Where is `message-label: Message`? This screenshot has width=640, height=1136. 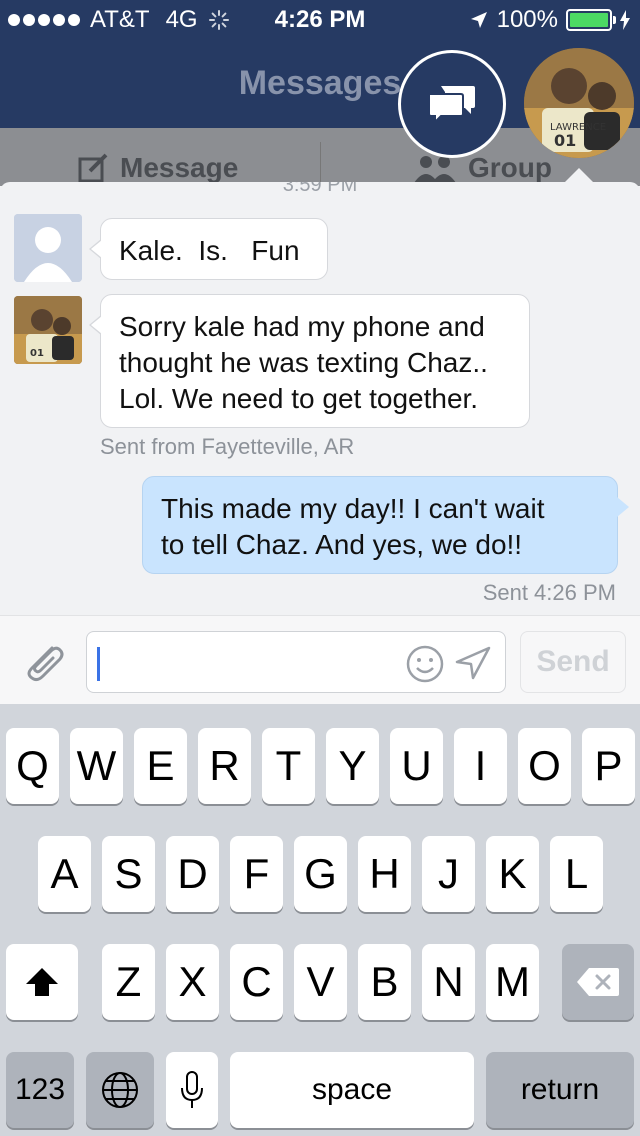 message-label: Message is located at coordinates (179, 167).